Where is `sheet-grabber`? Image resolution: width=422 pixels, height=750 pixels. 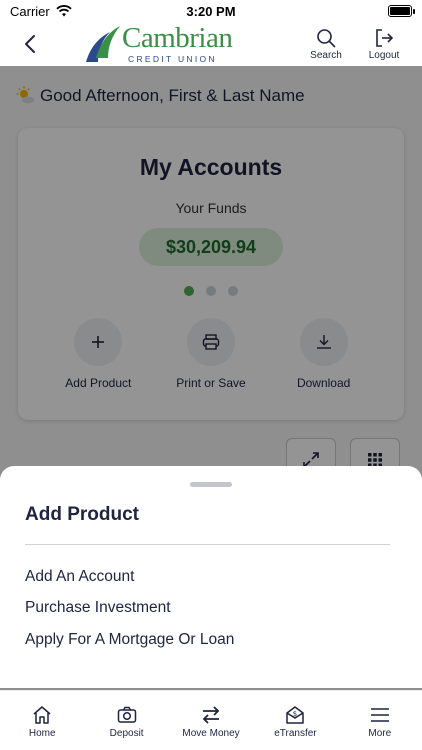 sheet-grabber is located at coordinates (211, 484).